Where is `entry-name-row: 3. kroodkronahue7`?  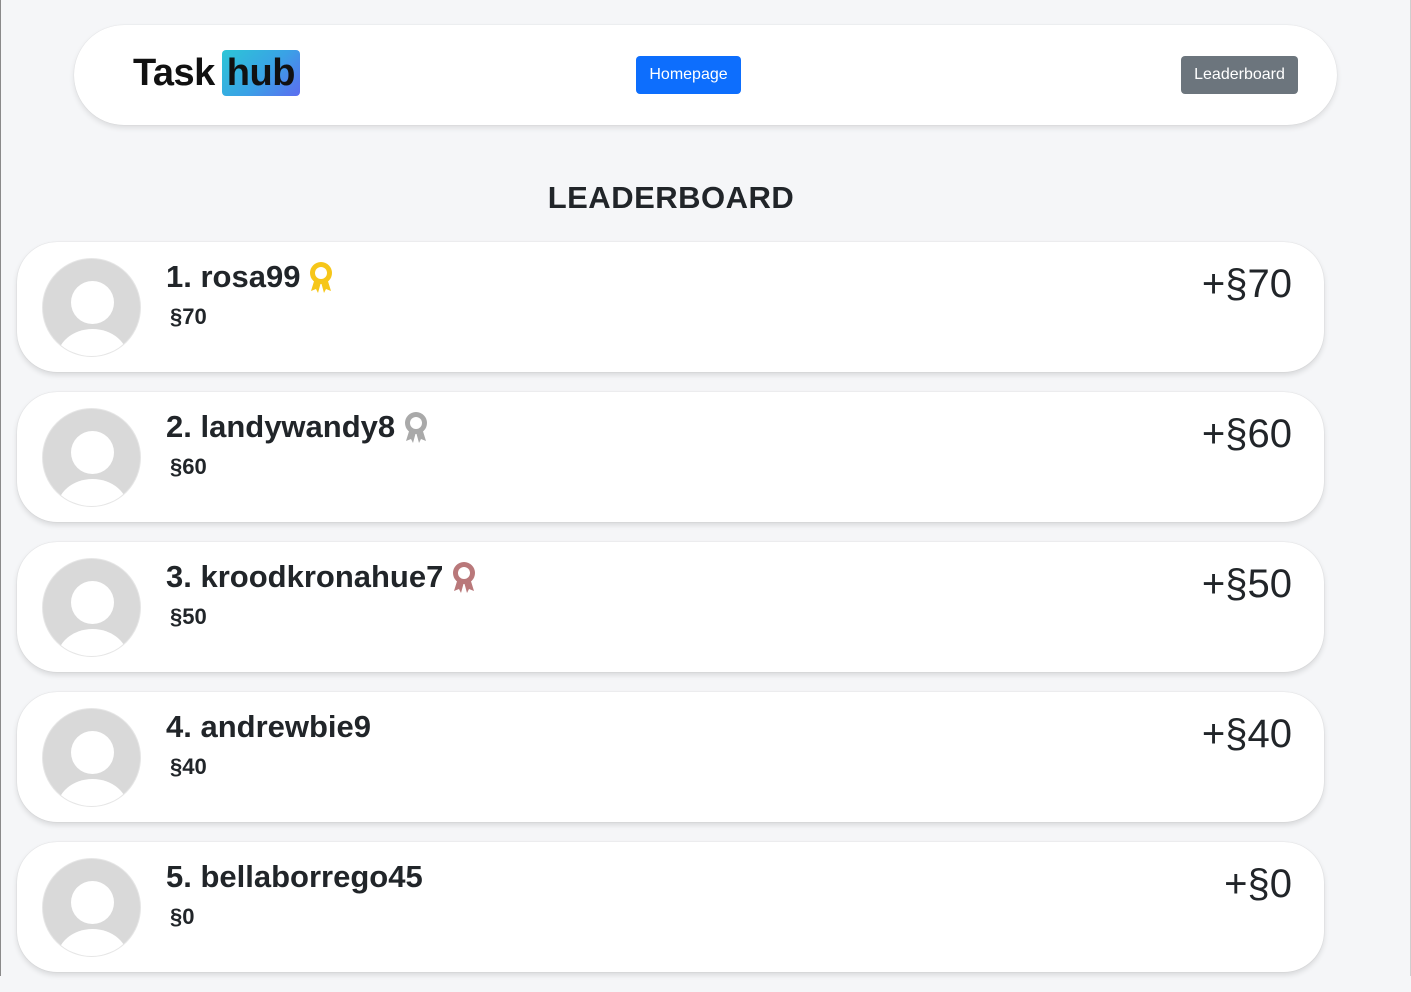 entry-name-row: 3. kroodkronahue7 is located at coordinates (322, 577).